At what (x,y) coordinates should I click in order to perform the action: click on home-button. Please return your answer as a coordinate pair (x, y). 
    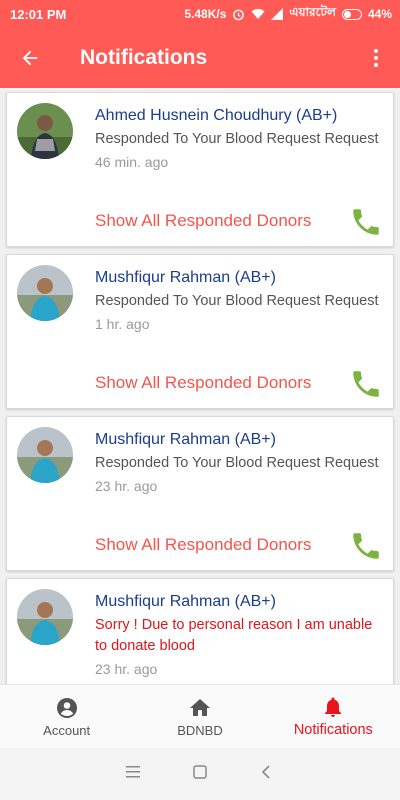
    Looking at the image, I should click on (200, 774).